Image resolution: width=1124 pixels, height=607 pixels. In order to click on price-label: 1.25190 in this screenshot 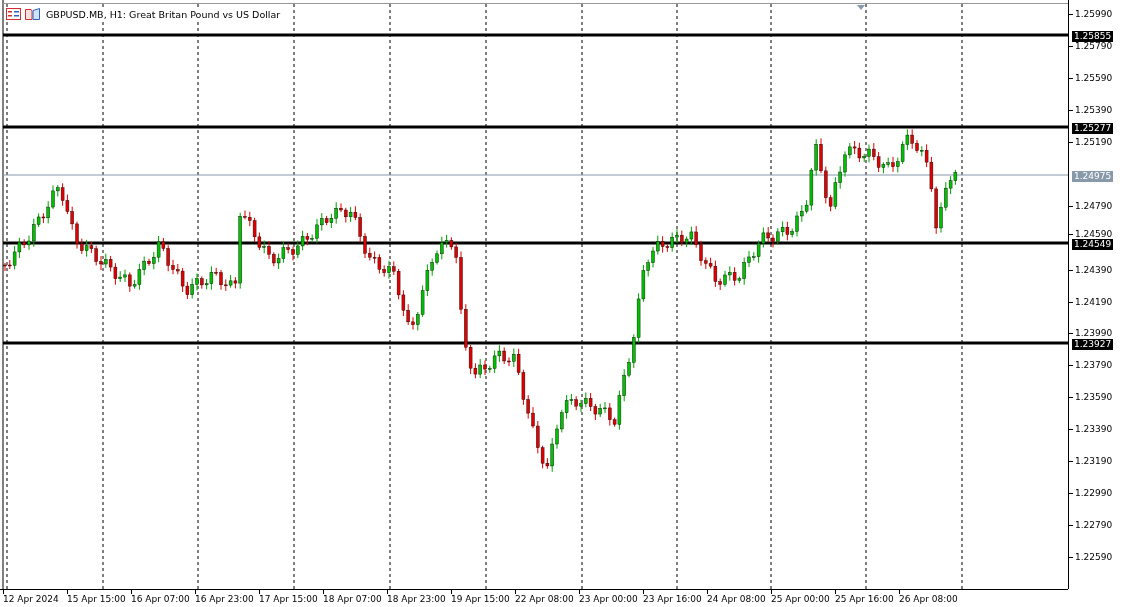, I will do `click(1091, 142)`.